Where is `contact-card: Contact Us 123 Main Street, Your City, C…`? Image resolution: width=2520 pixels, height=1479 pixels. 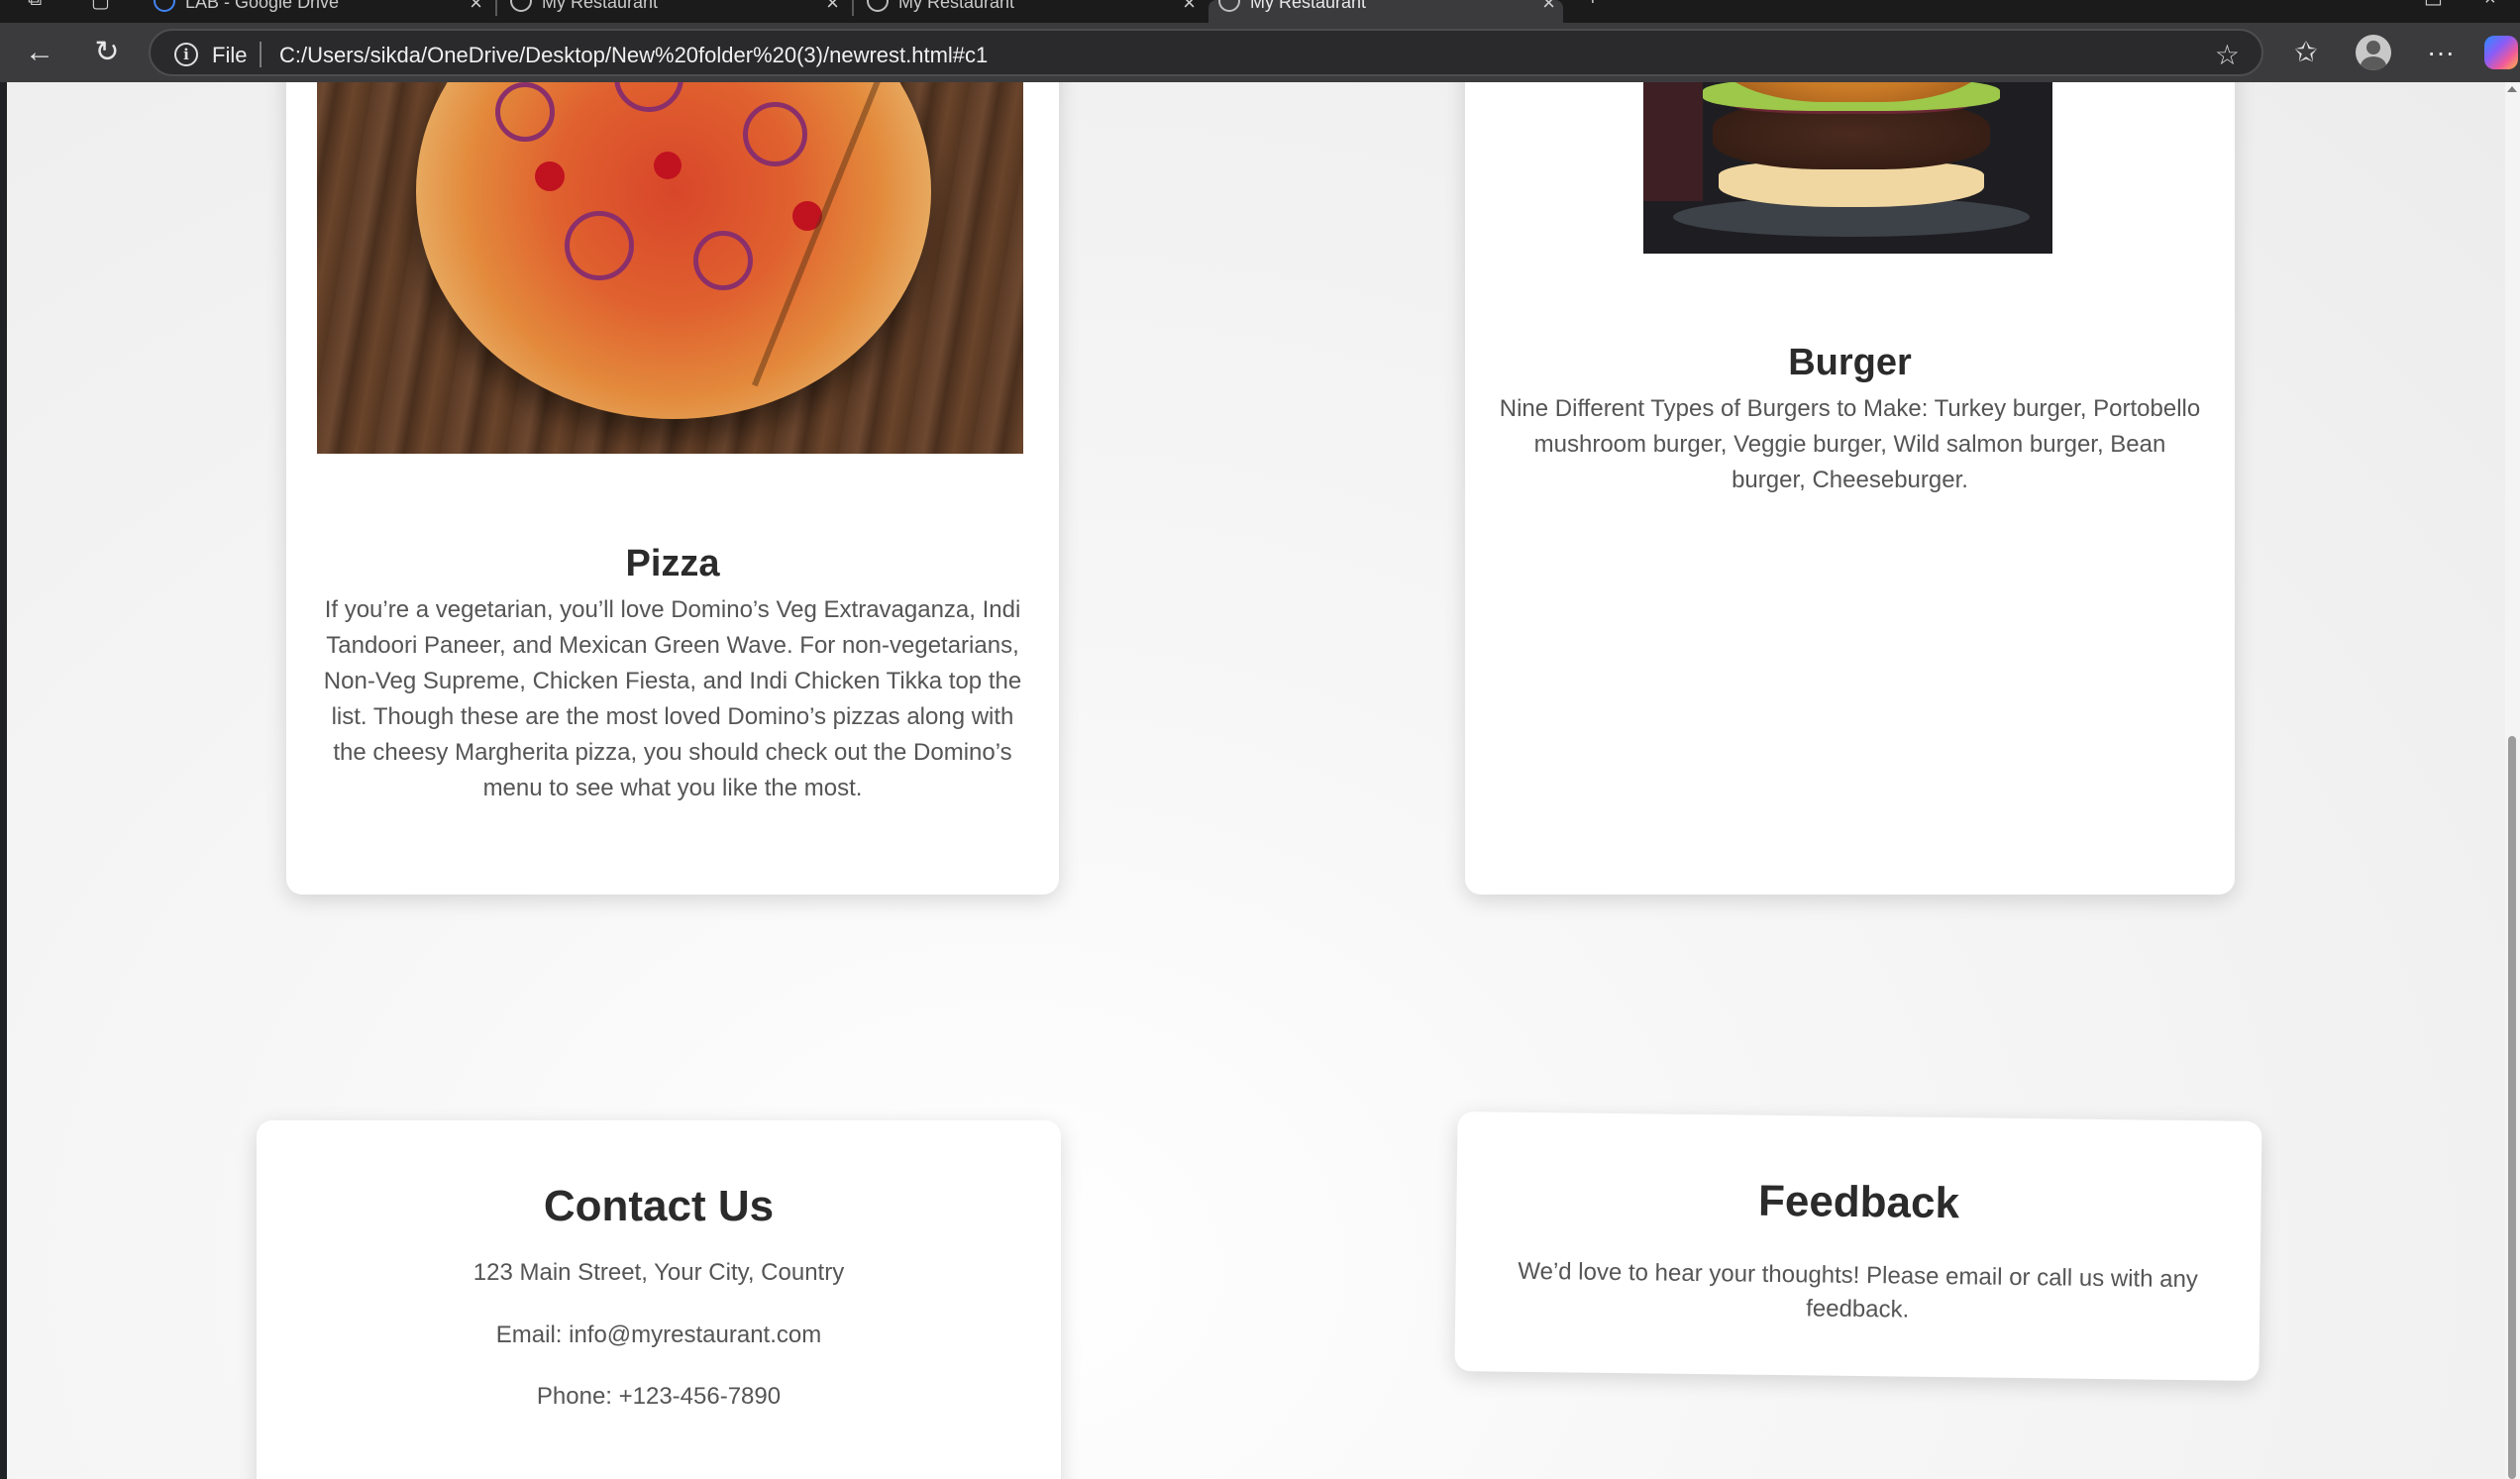
contact-card: Contact Us 123 Main Street, Your City, C… is located at coordinates (659, 1299).